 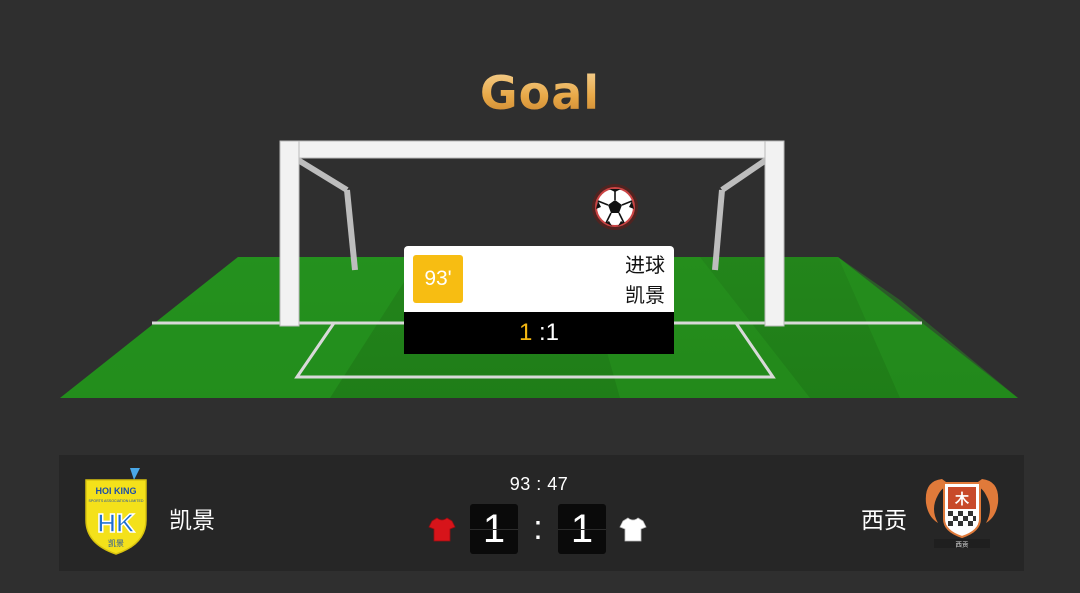 I want to click on event-minute-badge: 93', so click(x=438, y=279).